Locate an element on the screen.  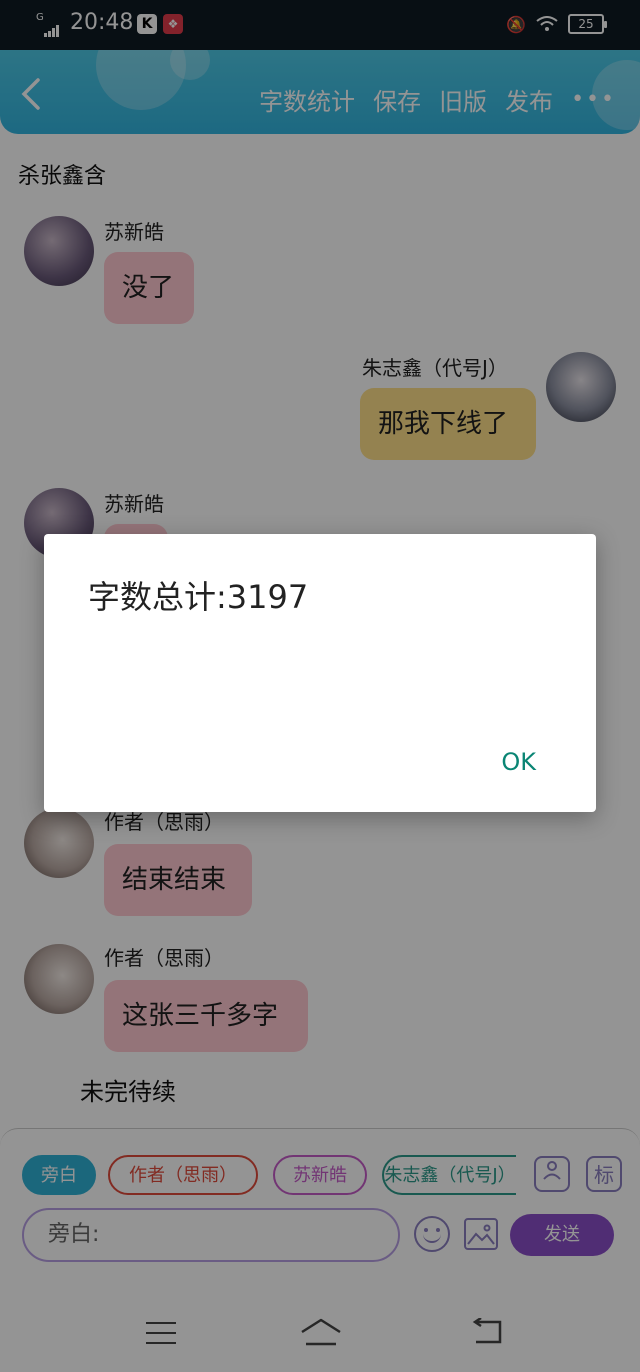
ok-button: OK is located at coordinates (518, 762).